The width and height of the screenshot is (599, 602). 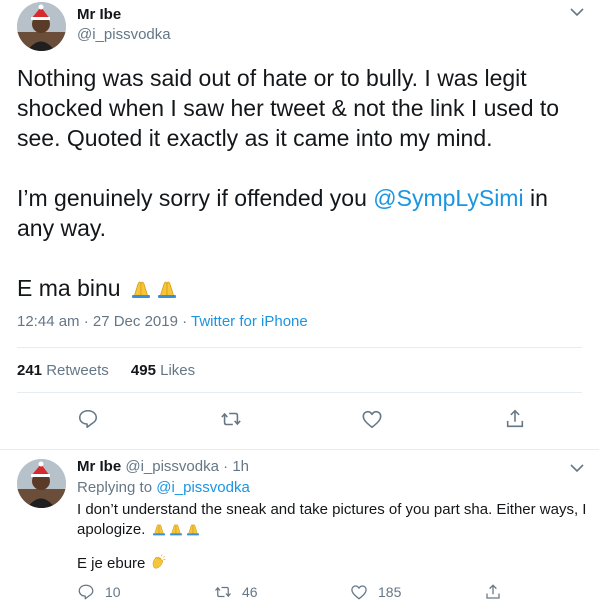 I want to click on likes-stat: 495 Likes, so click(x=163, y=370).